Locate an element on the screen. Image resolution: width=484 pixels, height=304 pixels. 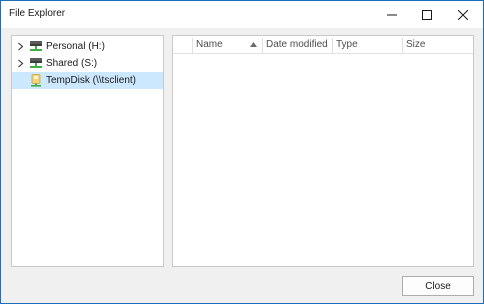
tree-item-tempdisk: TempDisk (\\tsclient) is located at coordinates (87, 80).